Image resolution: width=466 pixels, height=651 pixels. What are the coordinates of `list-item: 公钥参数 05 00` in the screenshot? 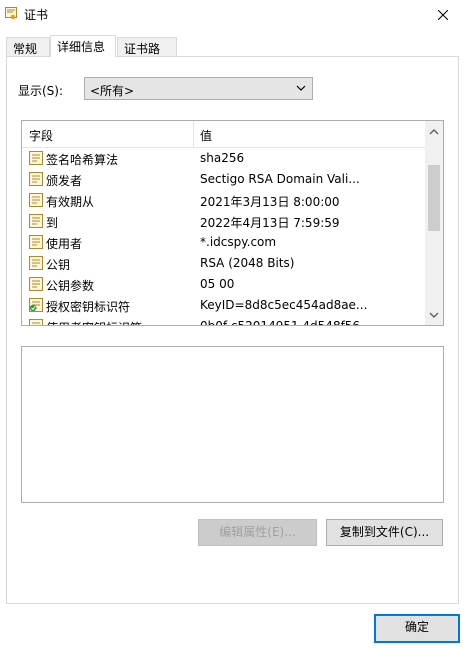 It's located at (223, 284).